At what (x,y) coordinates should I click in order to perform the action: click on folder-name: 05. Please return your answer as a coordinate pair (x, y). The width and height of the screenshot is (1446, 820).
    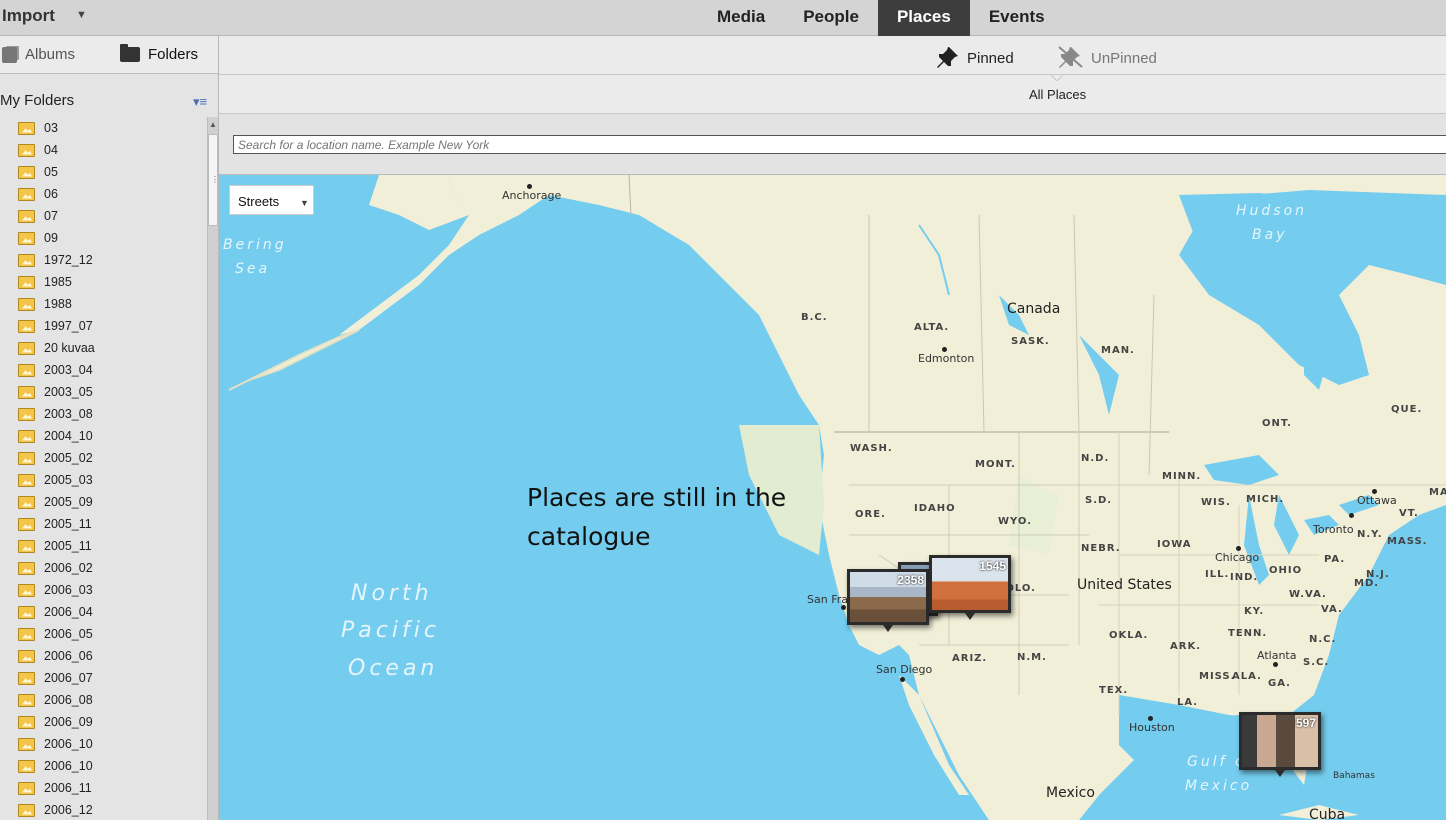
    Looking at the image, I should click on (51, 172).